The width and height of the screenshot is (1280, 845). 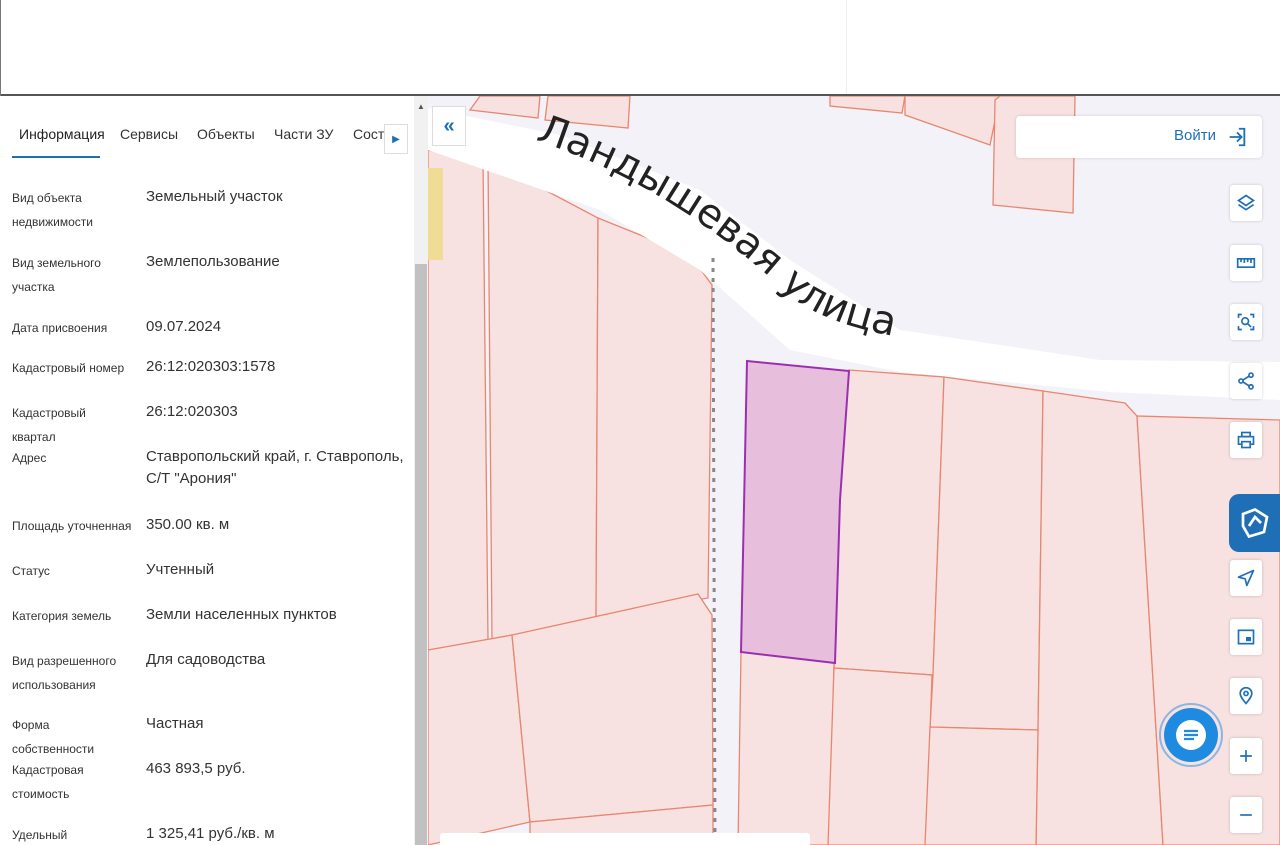 What do you see at coordinates (421, 107) in the screenshot?
I see `scroll-up-arrow-icon: ▲` at bounding box center [421, 107].